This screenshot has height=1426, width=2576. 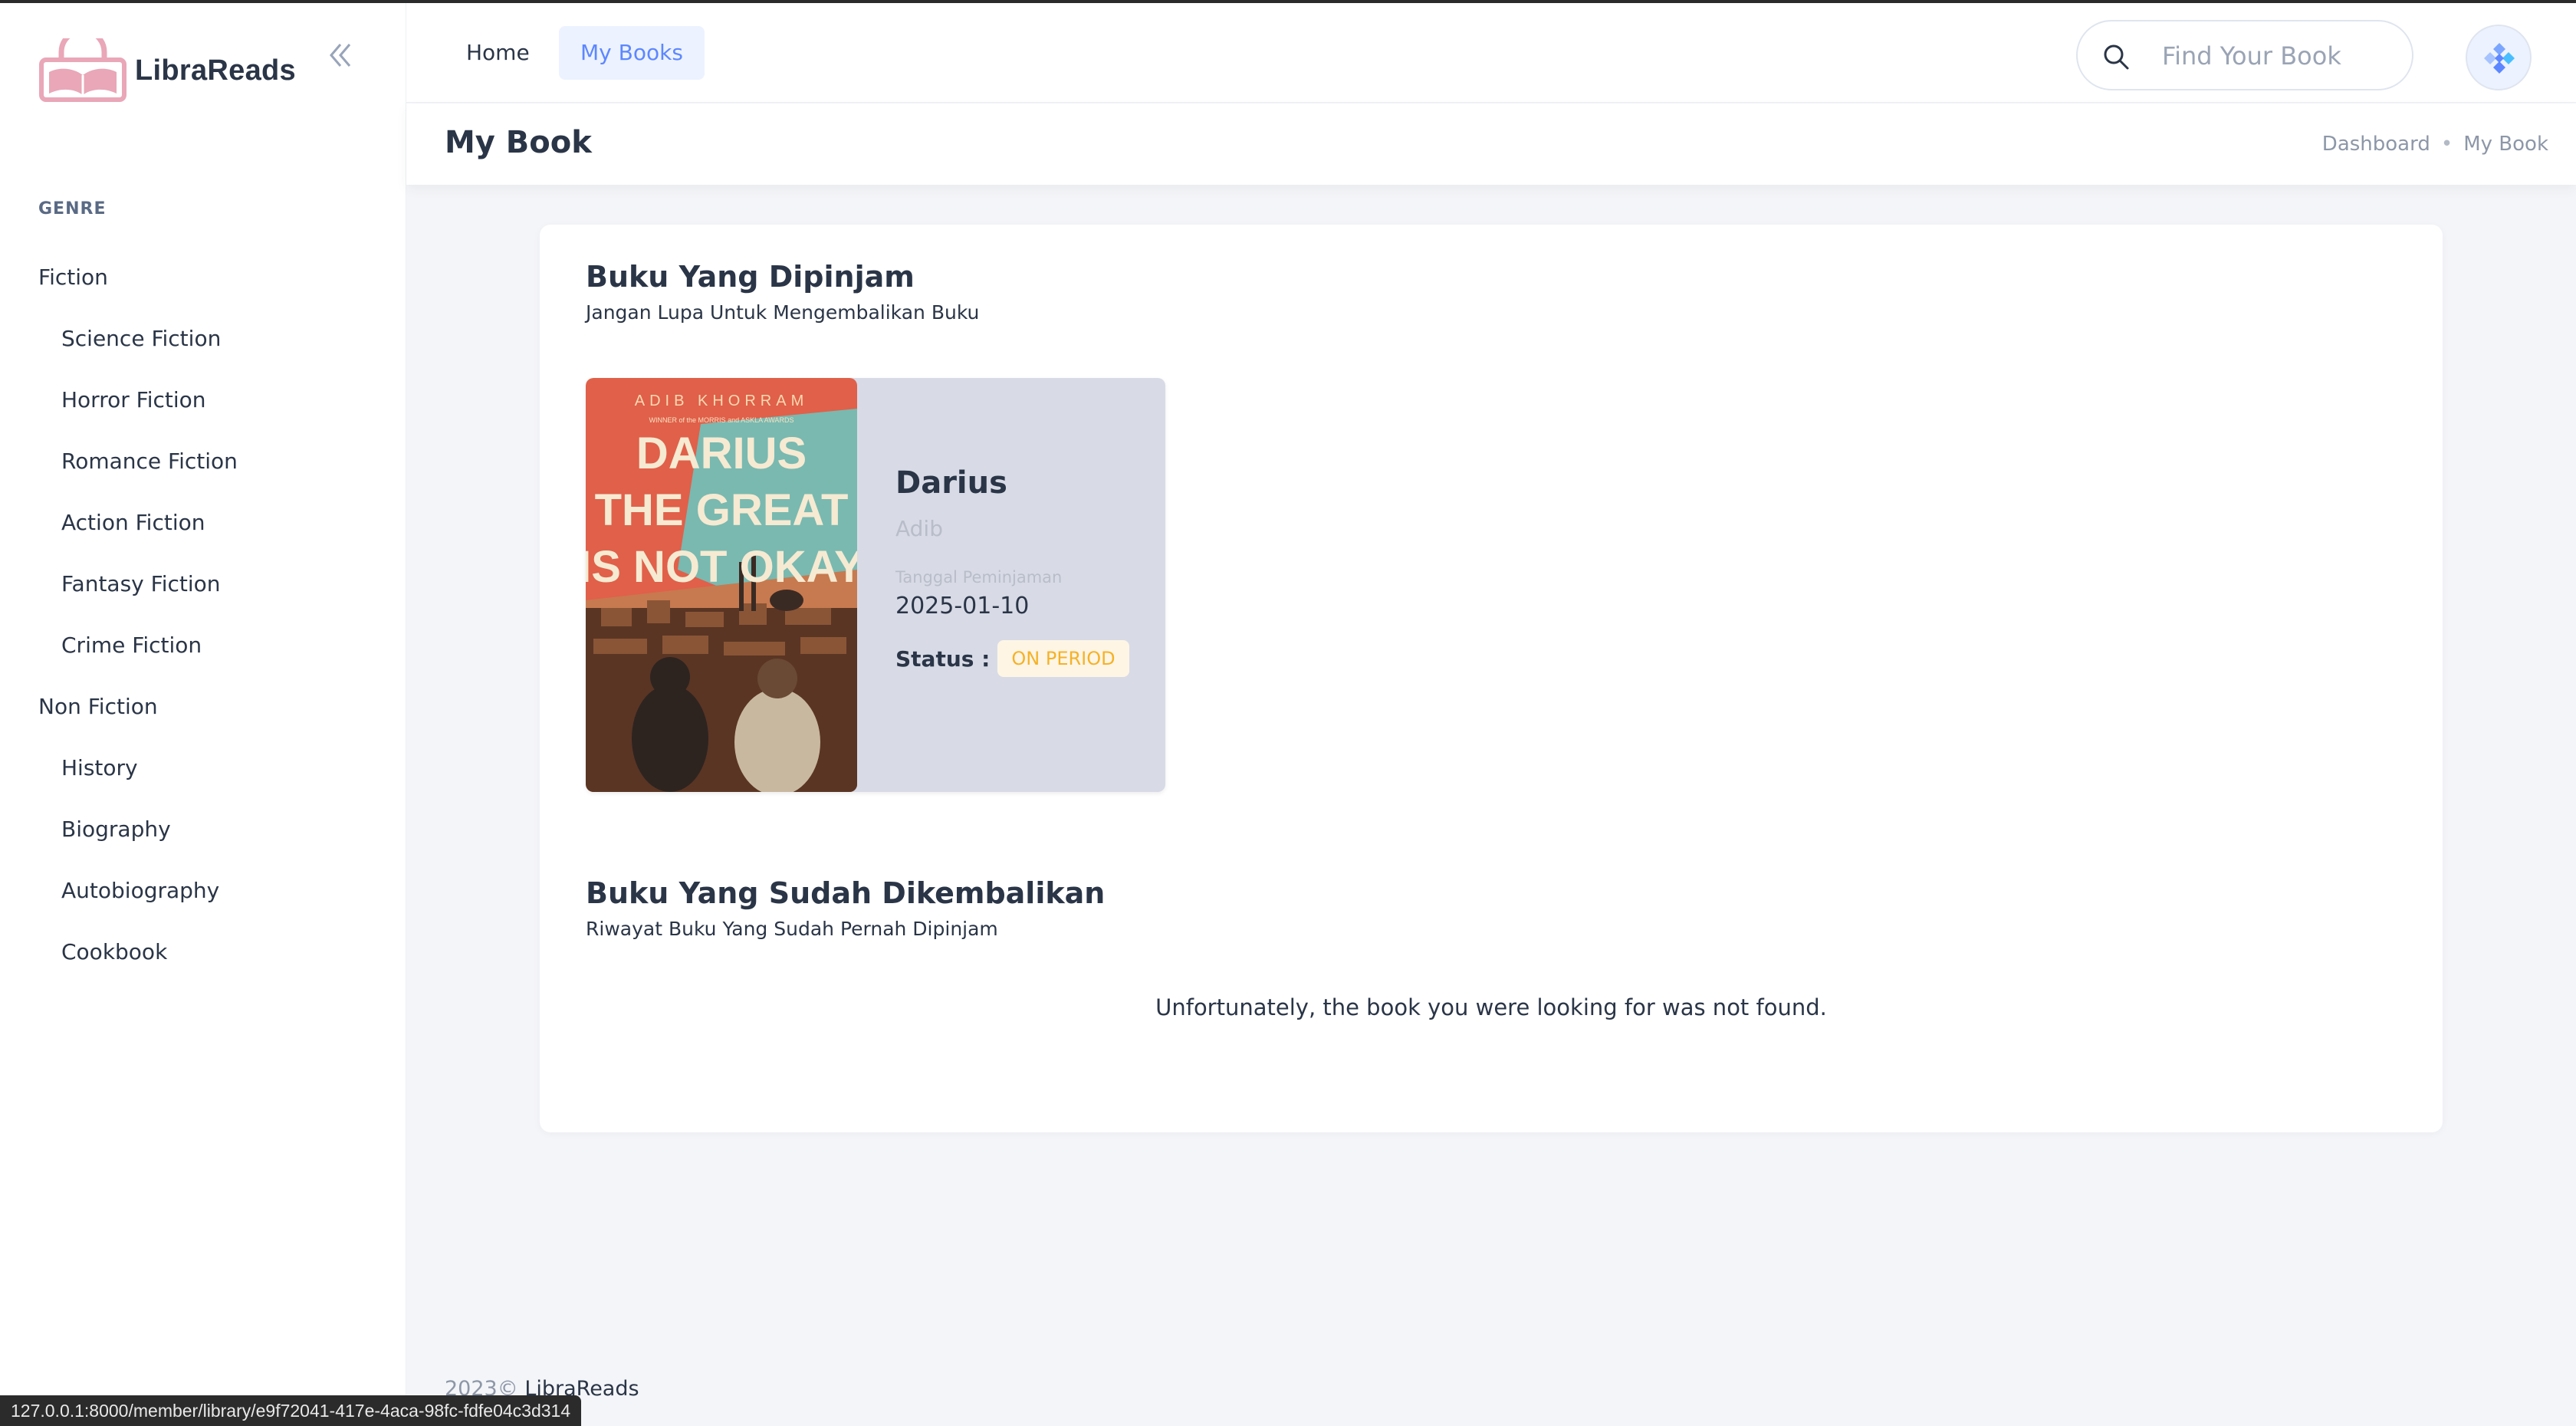 I want to click on status-label: Status :, so click(x=943, y=659).